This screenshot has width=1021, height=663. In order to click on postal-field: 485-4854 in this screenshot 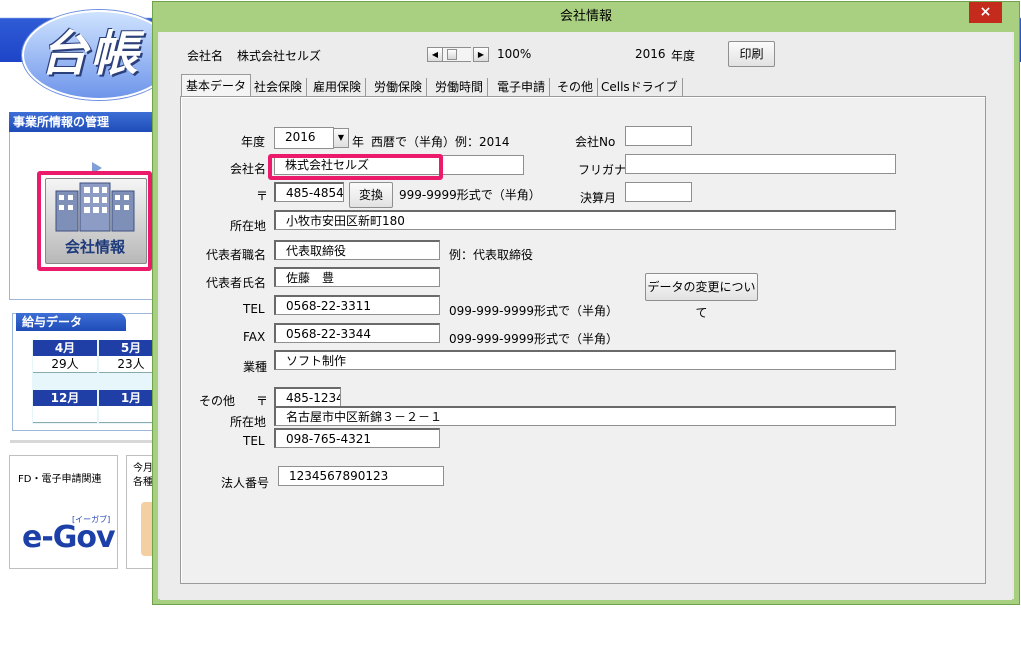, I will do `click(309, 192)`.